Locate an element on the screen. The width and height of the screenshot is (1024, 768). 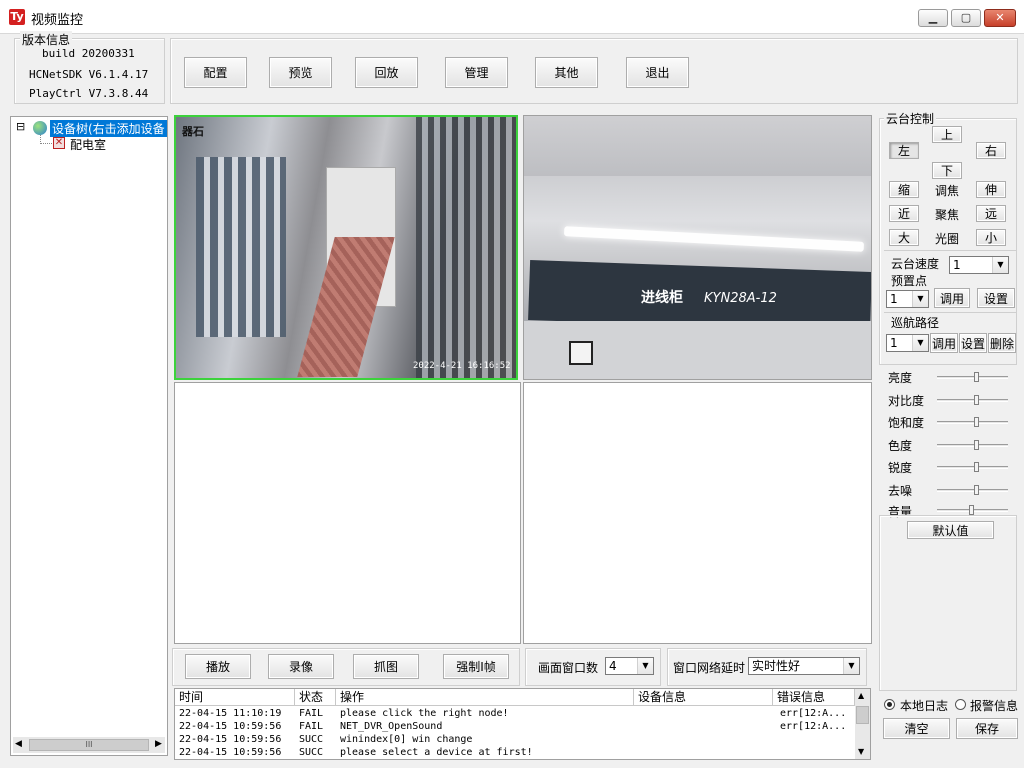
ptz-right-button: 右 is located at coordinates (991, 150).